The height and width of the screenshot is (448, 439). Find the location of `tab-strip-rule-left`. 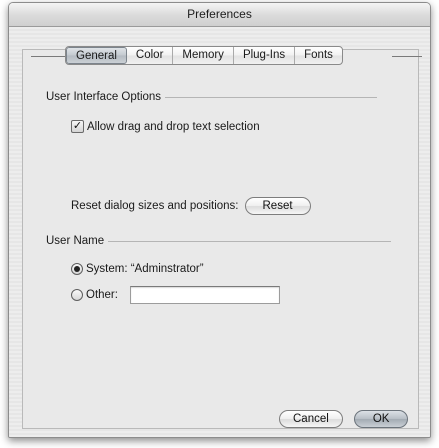

tab-strip-rule-left is located at coordinates (49, 56).